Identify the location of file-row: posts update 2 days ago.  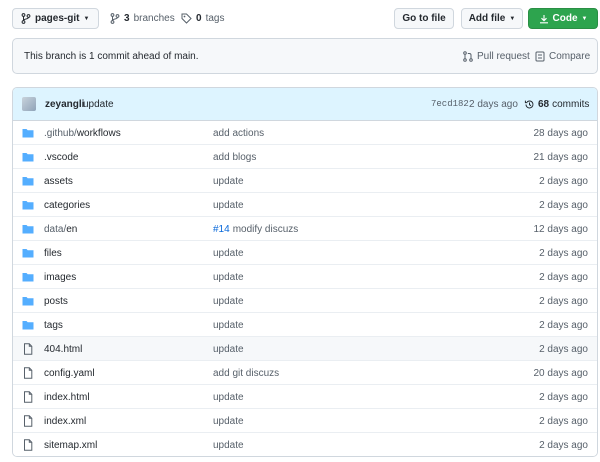
(305, 301).